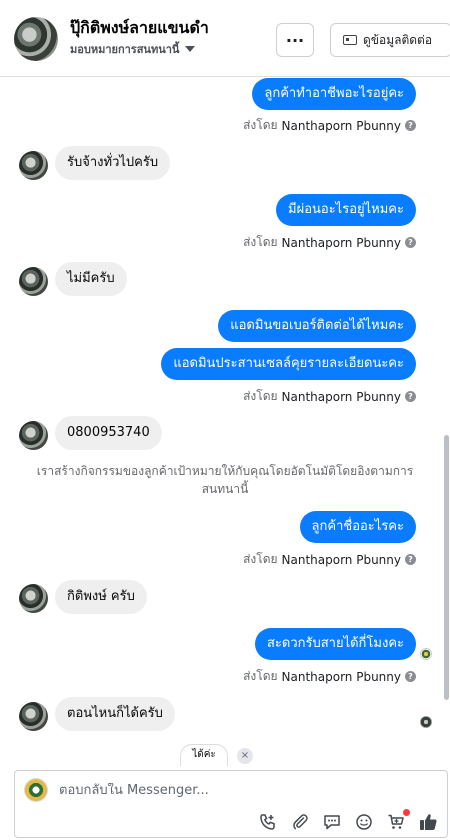 The width and height of the screenshot is (450, 840). I want to click on page-avatar, so click(36, 790).